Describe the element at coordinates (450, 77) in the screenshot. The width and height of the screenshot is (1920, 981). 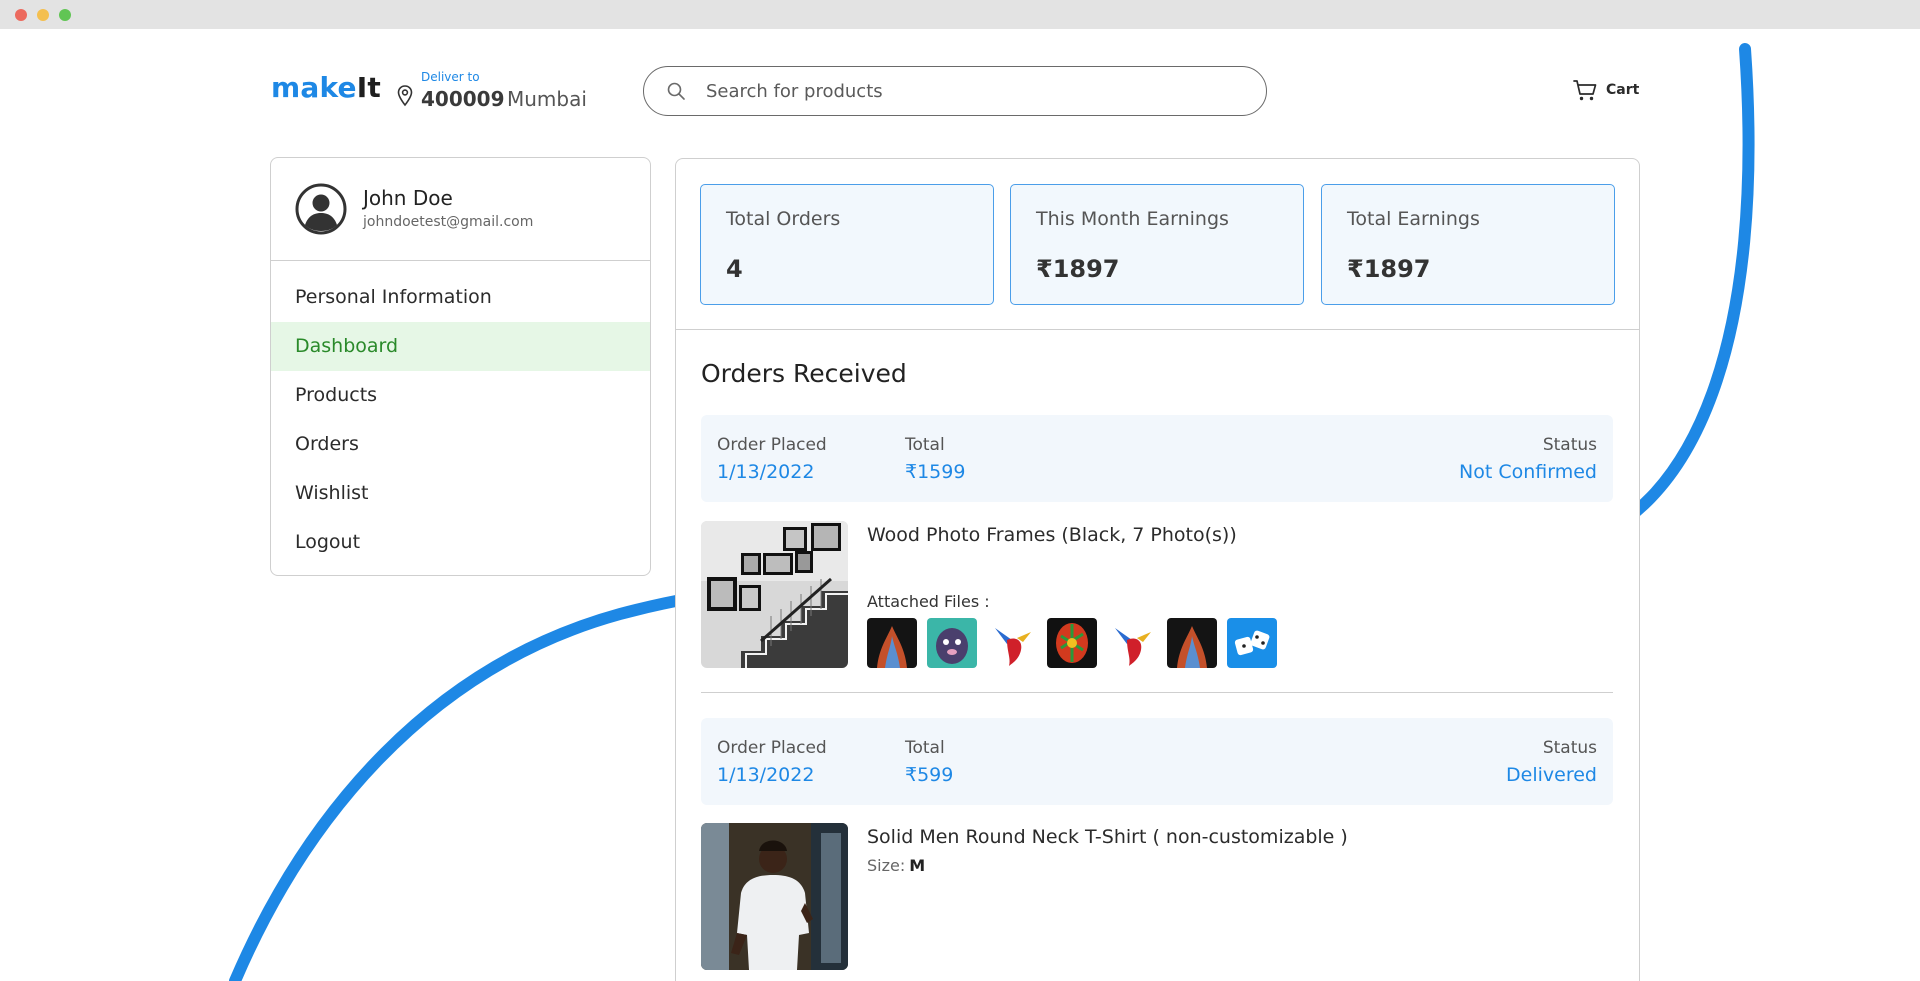
I see `deliver-to-label: Deliver to` at that location.